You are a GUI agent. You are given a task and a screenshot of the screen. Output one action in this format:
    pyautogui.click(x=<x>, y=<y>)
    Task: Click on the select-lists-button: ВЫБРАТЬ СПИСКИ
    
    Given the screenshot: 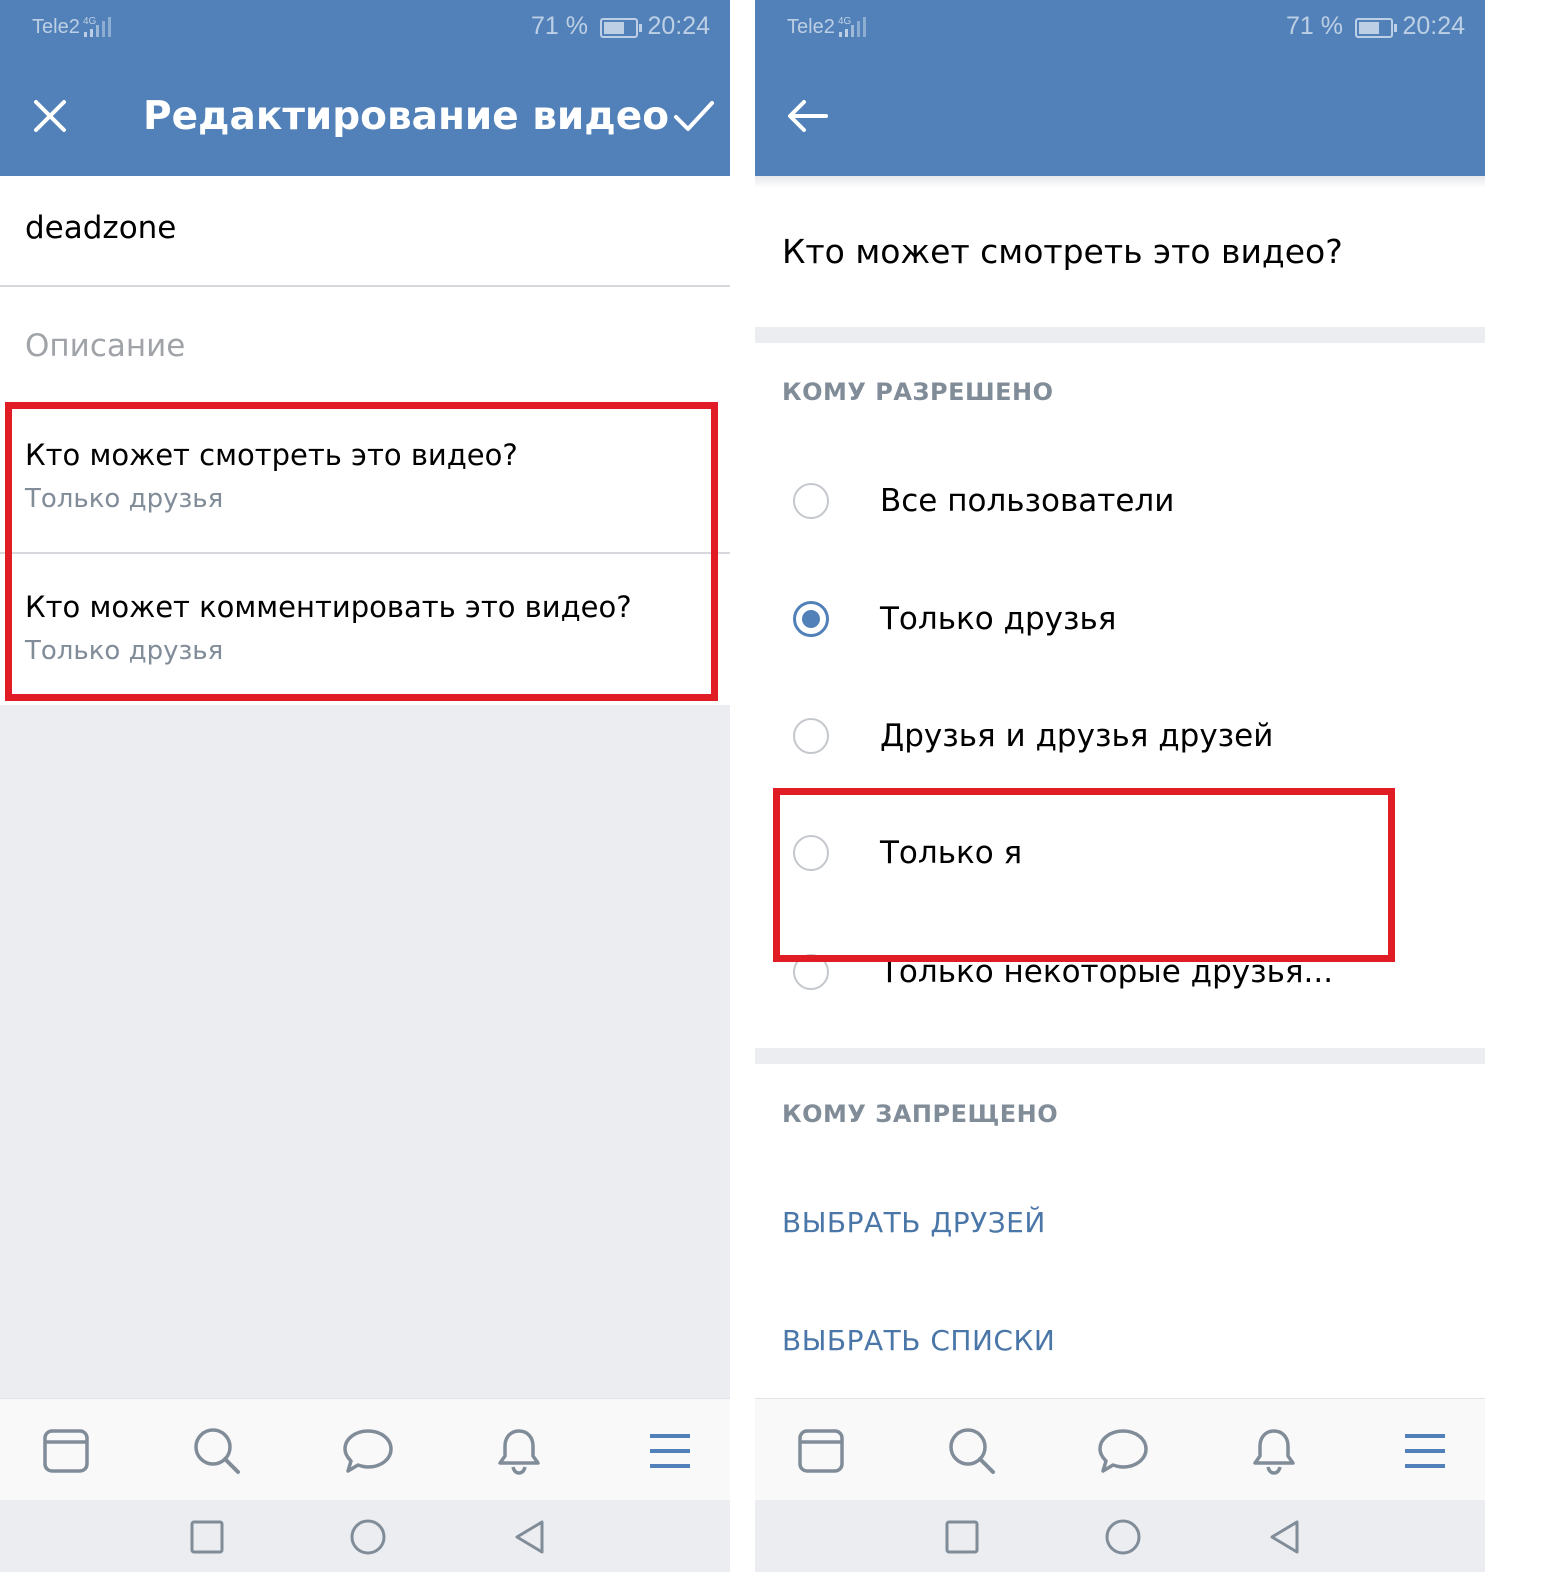 What is the action you would take?
    pyautogui.click(x=918, y=1340)
    